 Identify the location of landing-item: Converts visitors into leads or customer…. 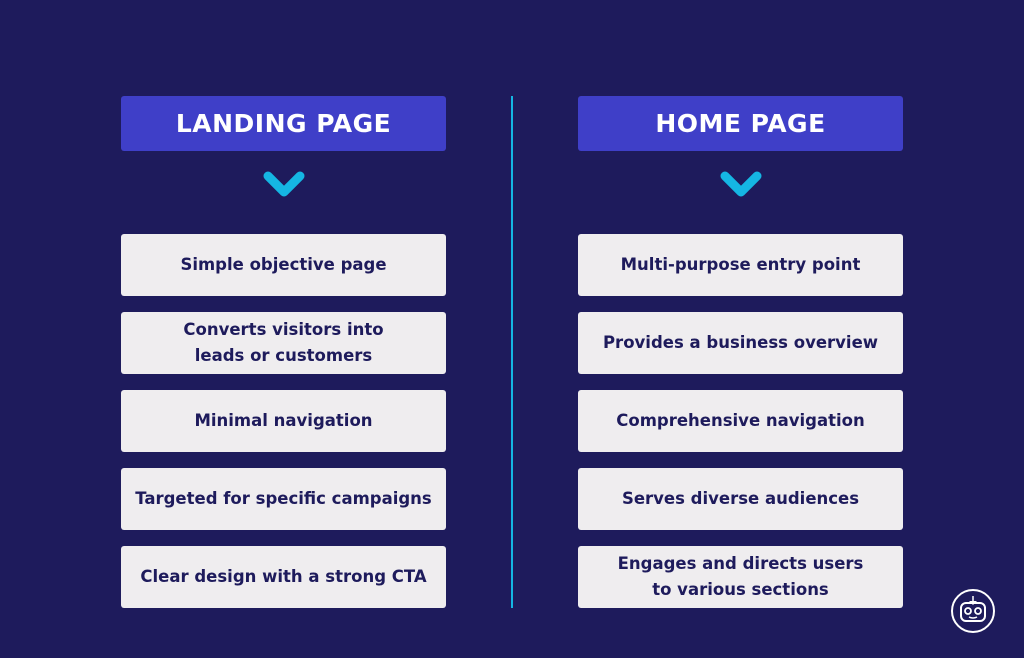
(283, 343).